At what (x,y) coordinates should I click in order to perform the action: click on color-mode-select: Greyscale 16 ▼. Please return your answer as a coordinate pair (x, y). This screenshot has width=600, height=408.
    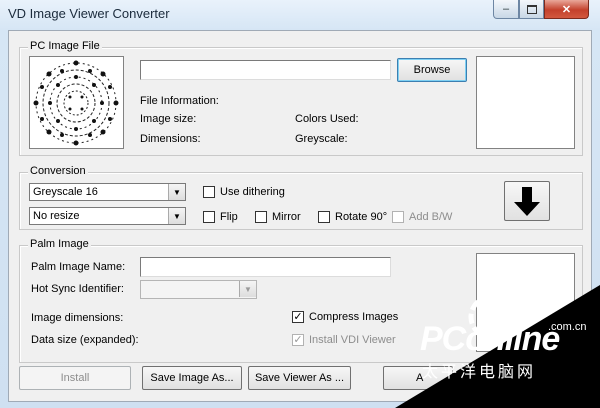
    Looking at the image, I should click on (107, 192).